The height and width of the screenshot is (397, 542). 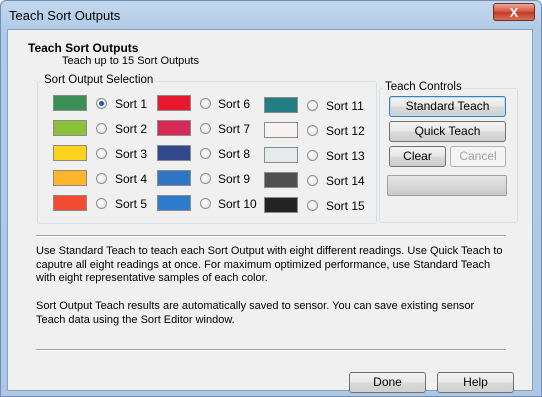 What do you see at coordinates (281, 180) in the screenshot?
I see `sort-14-color-swatch` at bounding box center [281, 180].